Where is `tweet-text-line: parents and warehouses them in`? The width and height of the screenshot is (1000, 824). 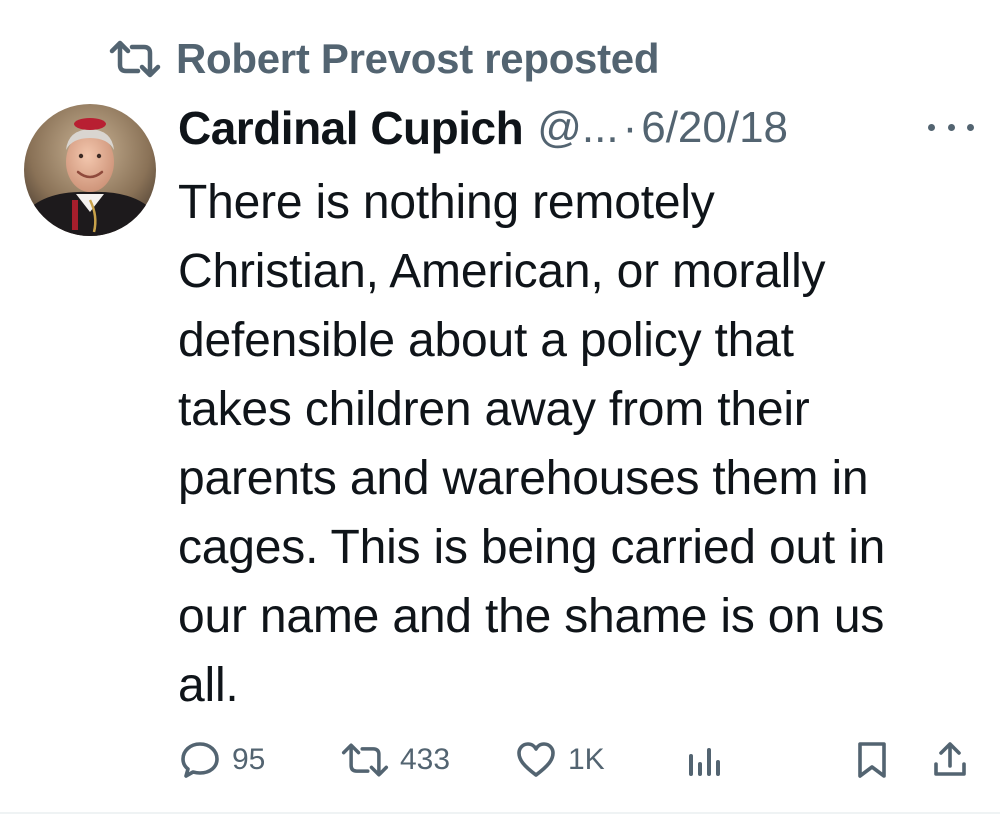 tweet-text-line: parents and warehouses them in is located at coordinates (523, 478).